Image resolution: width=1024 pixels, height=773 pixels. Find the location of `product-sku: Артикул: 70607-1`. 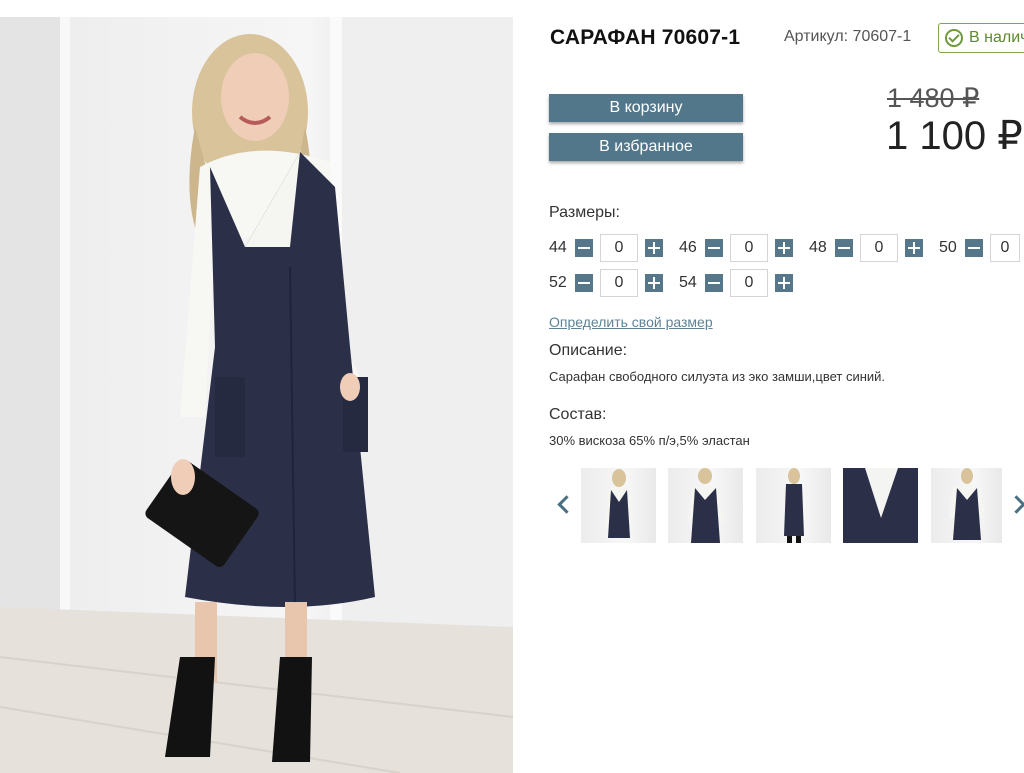

product-sku: Артикул: 70607-1 is located at coordinates (848, 36).